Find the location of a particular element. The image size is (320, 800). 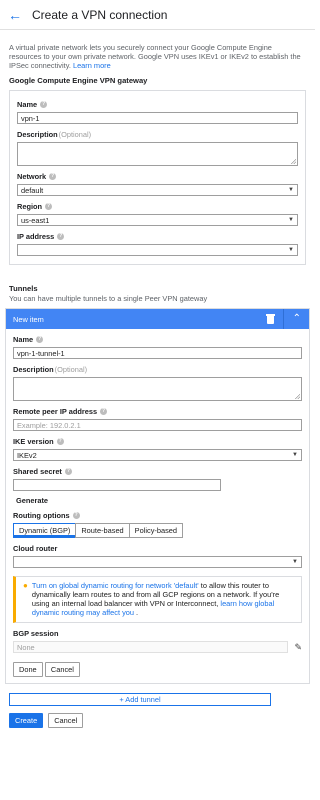

bgp-session-row: None ✎ is located at coordinates (157, 647).